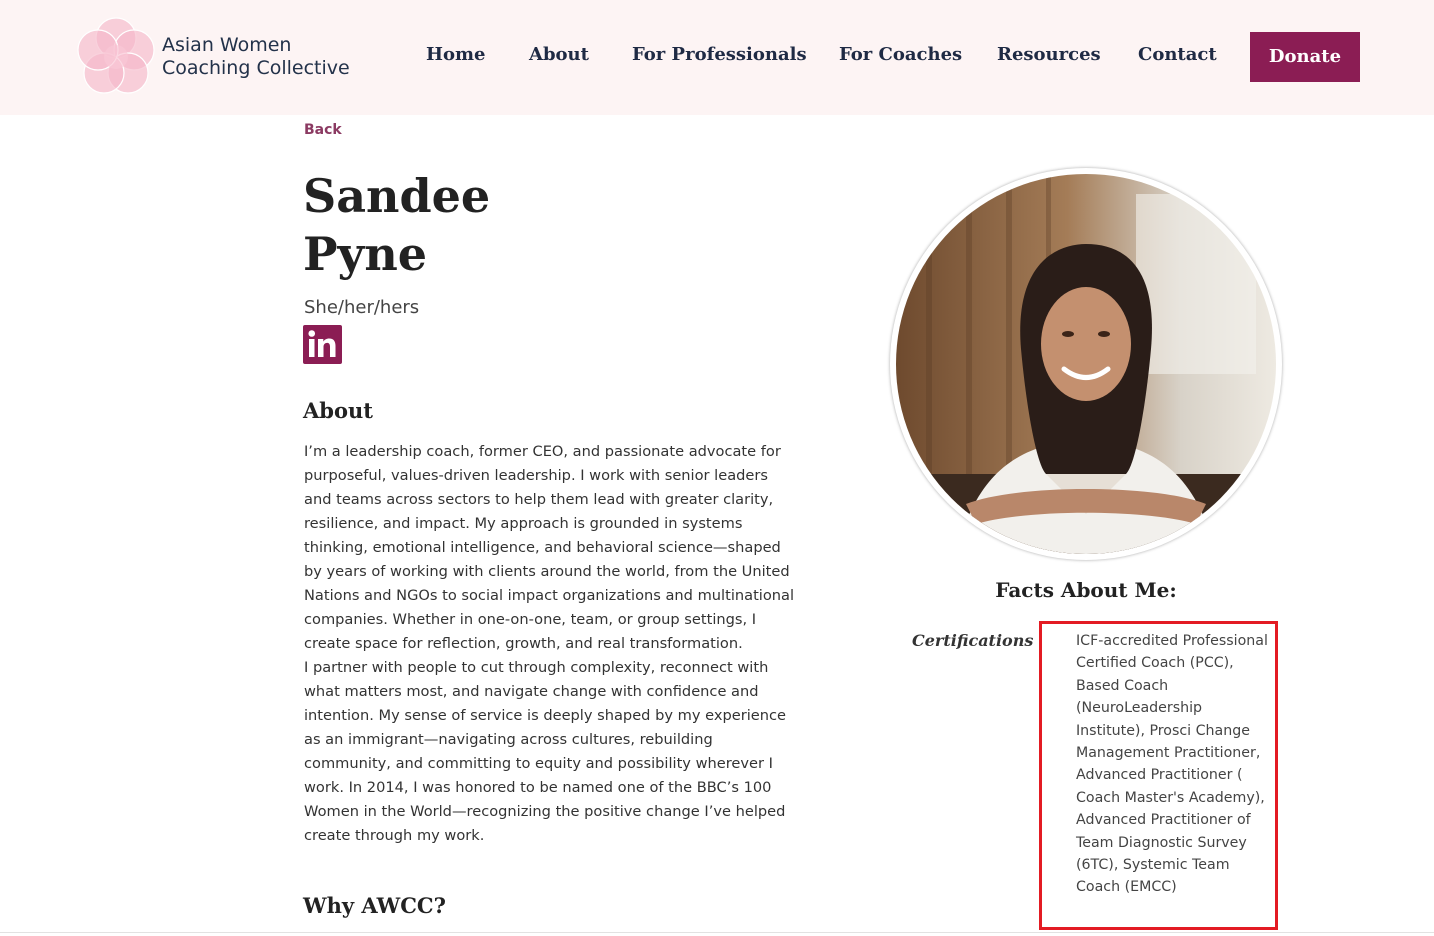 This screenshot has height=936, width=1434. What do you see at coordinates (1305, 57) in the screenshot?
I see `donate-button: Donate` at bounding box center [1305, 57].